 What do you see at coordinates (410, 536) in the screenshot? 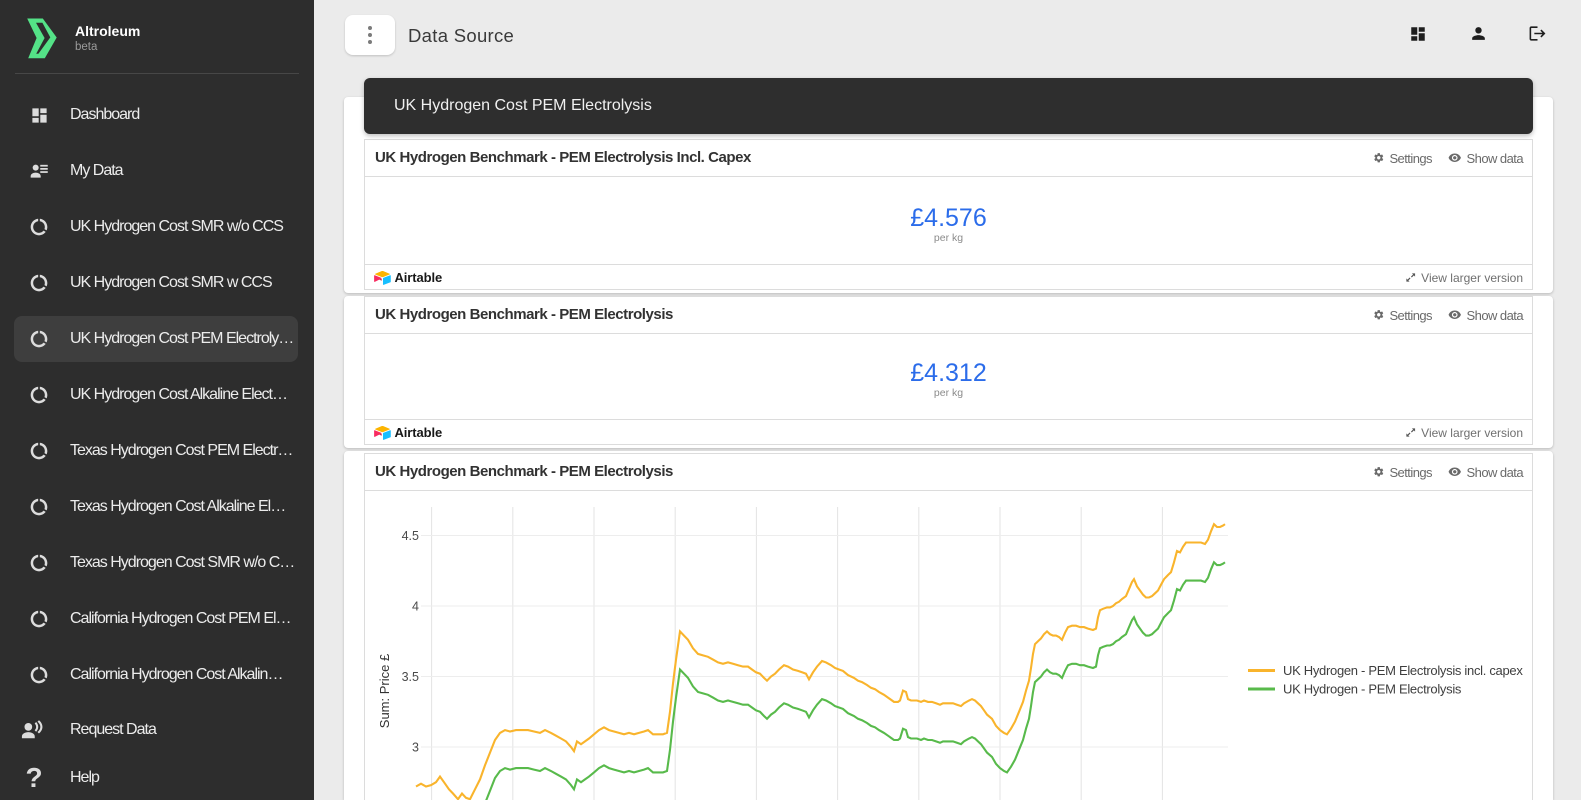
I see `svg-text: 4.5` at bounding box center [410, 536].